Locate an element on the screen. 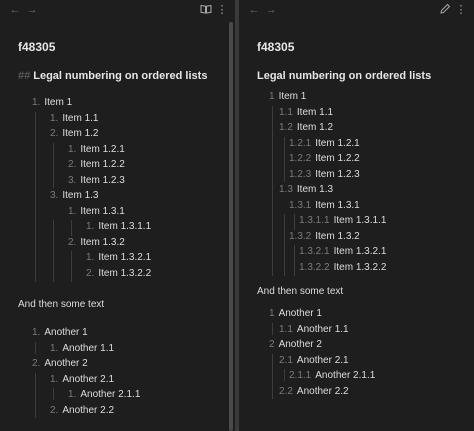 Image resolution: width=474 pixels, height=431 pixels. page-title: f48305 is located at coordinates (37, 47).